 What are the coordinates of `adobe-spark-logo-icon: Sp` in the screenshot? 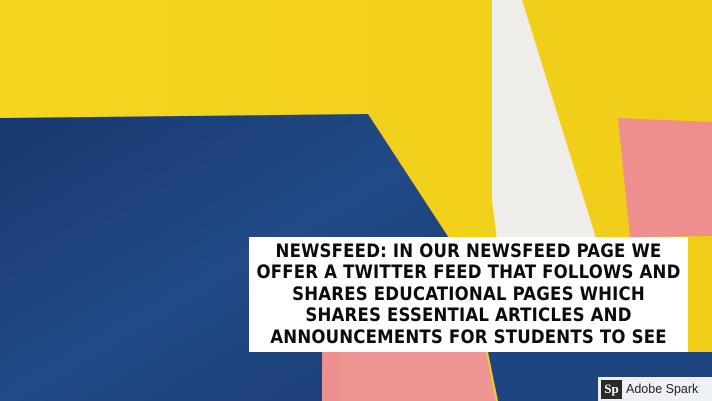 It's located at (611, 389).